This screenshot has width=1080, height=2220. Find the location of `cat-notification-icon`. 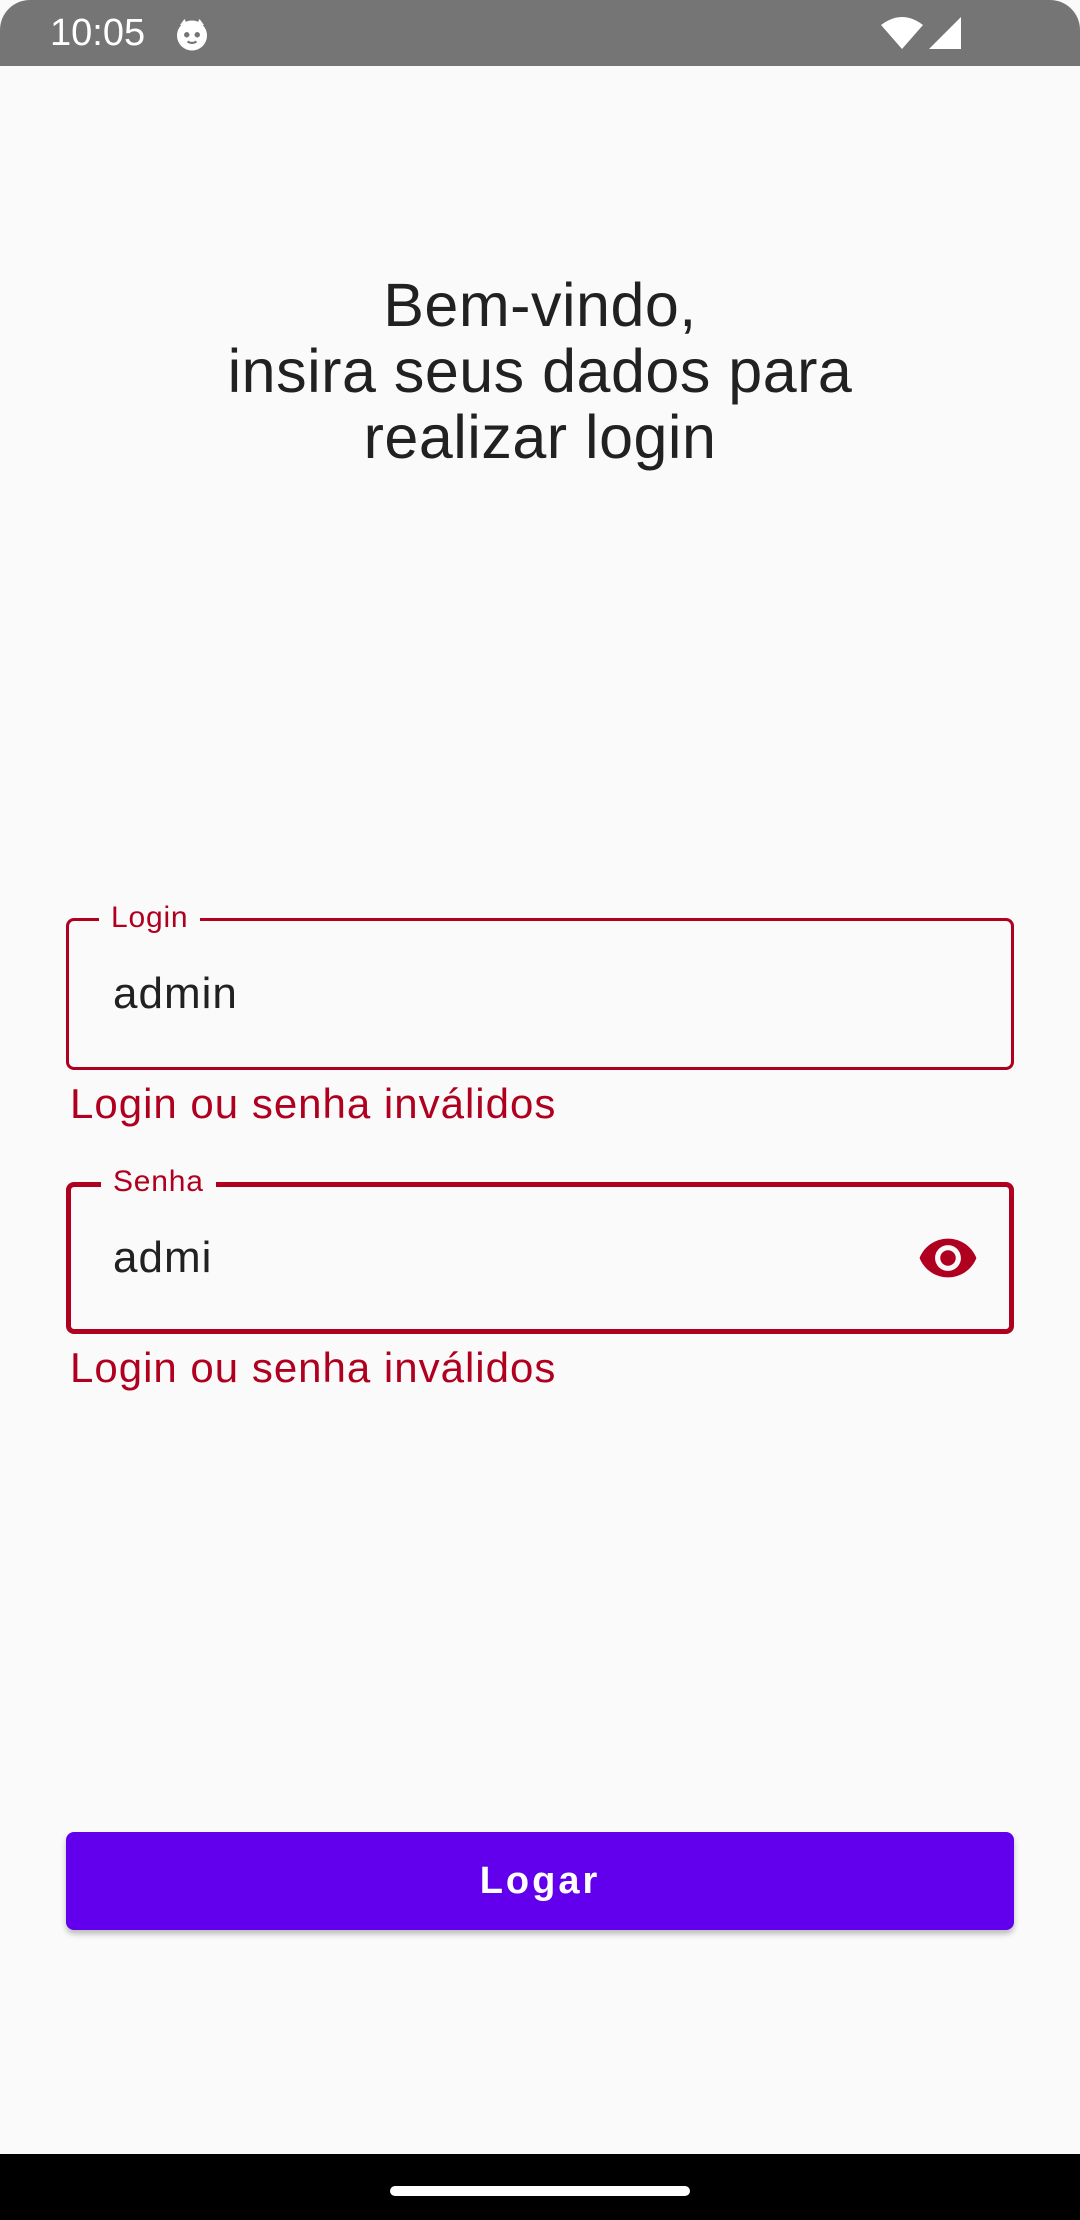

cat-notification-icon is located at coordinates (192, 35).